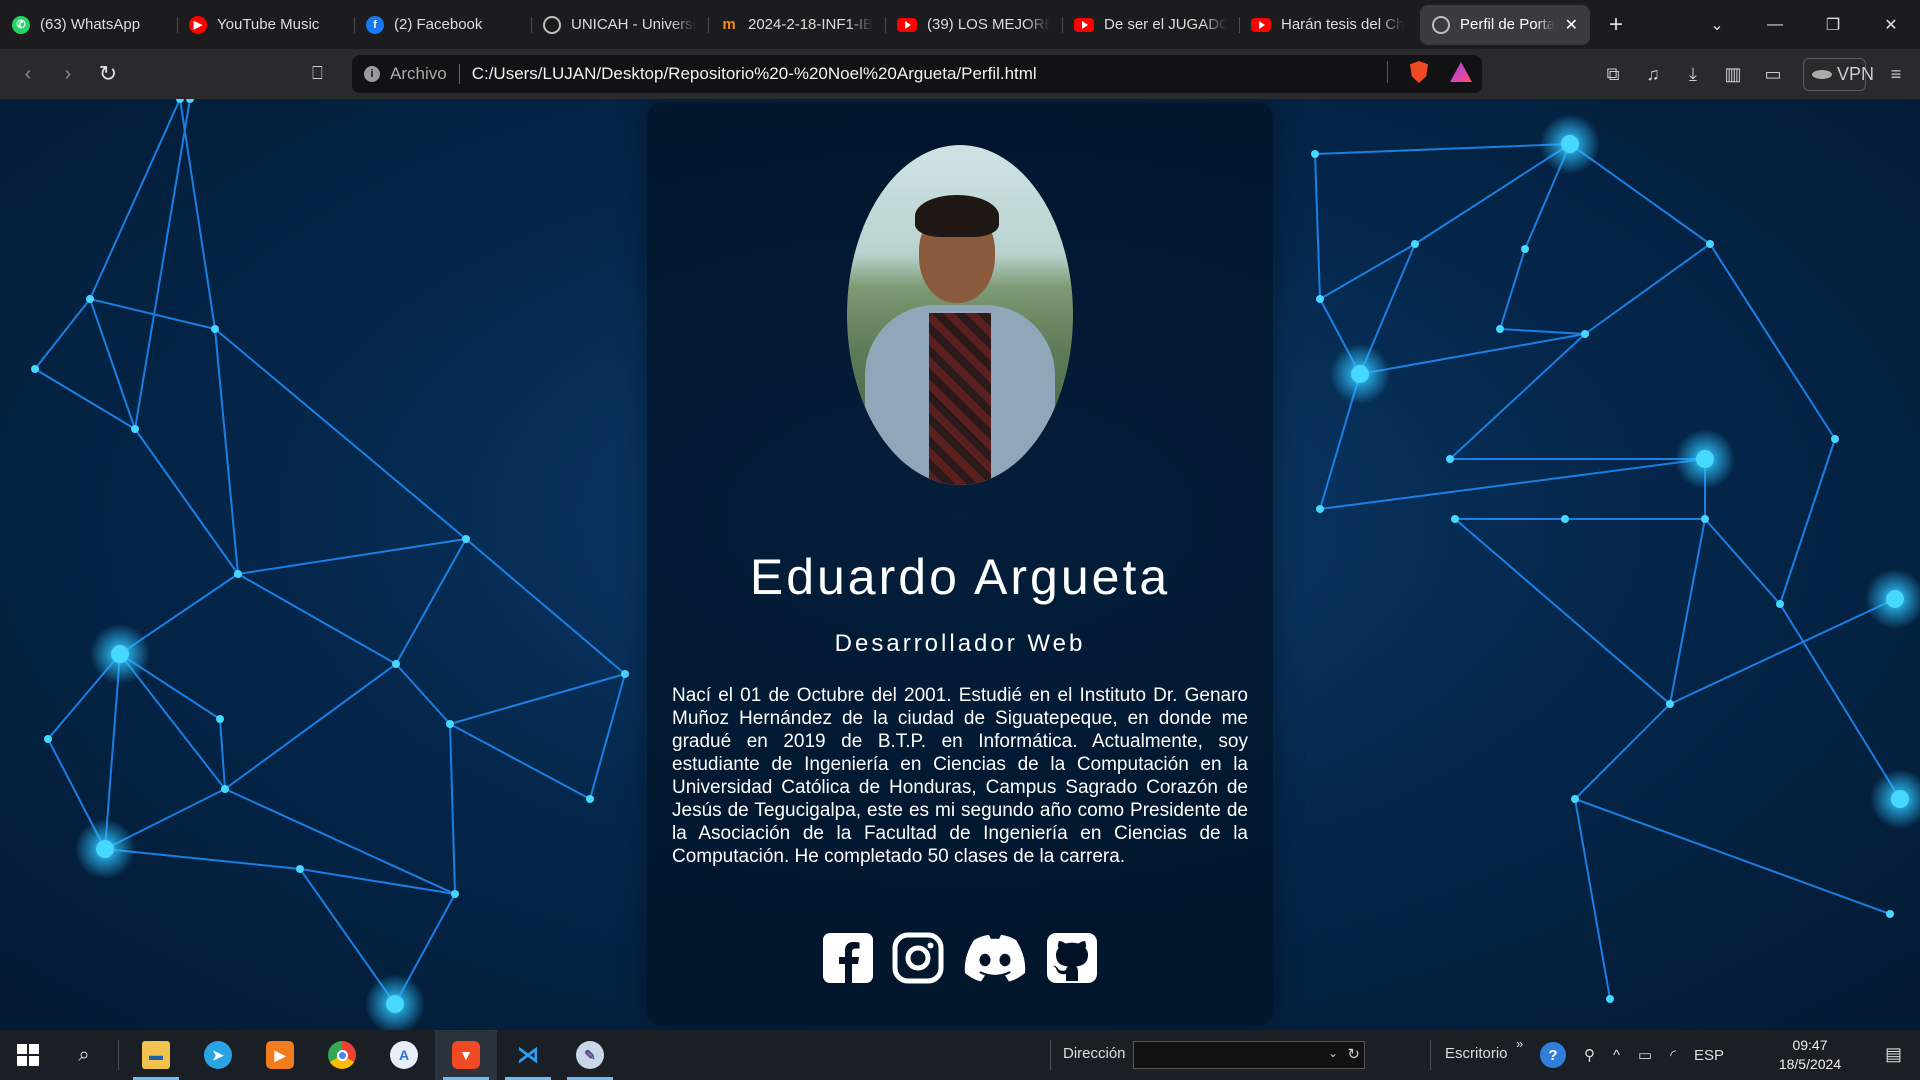  I want to click on wallet-icon: ▭, so click(1773, 74).